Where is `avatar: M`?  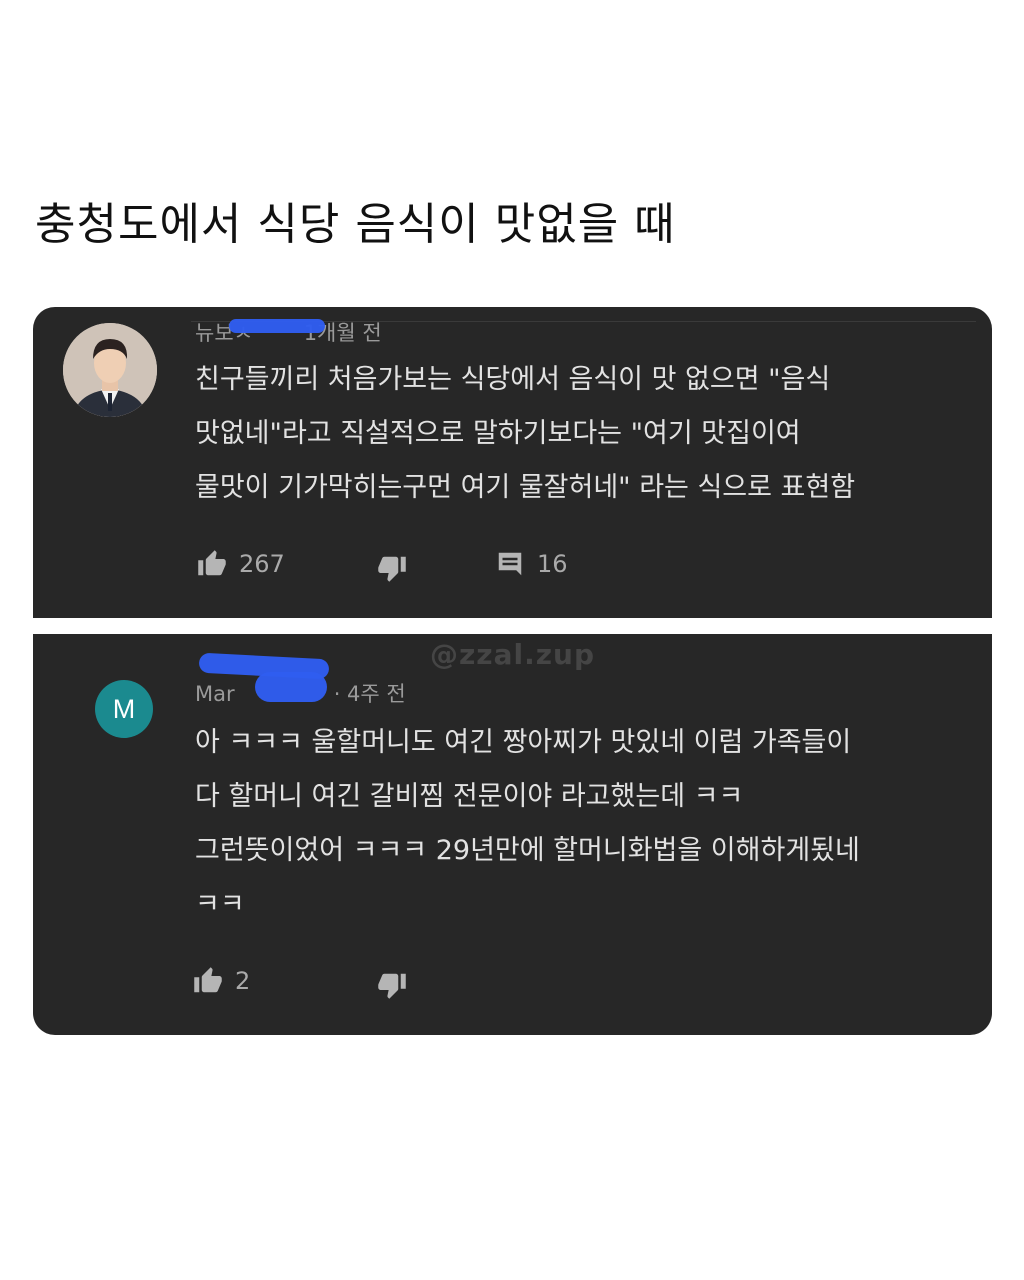 avatar: M is located at coordinates (124, 709).